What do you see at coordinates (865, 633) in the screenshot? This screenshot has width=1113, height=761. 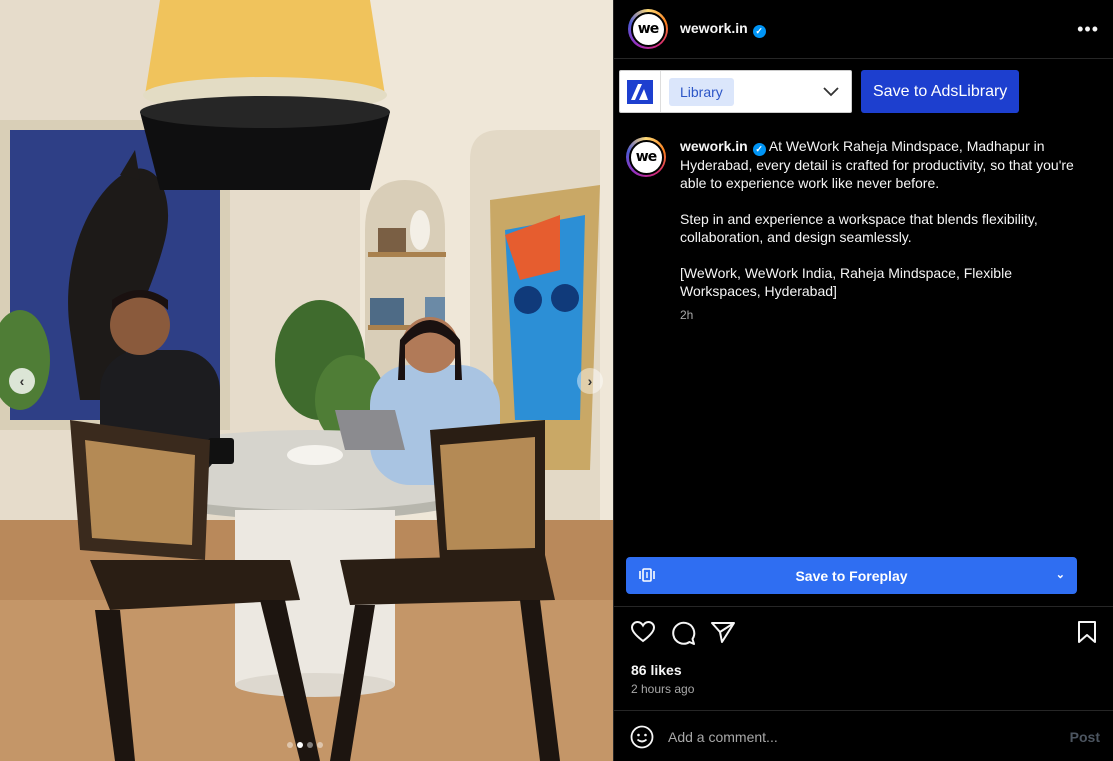 I see `post-actions` at bounding box center [865, 633].